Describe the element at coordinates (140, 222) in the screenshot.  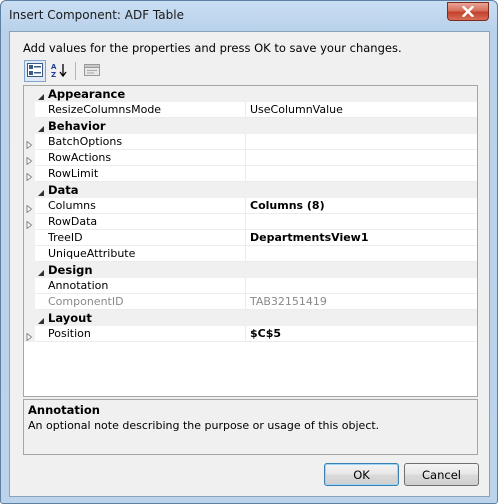
I see `property-name-cell: RowData` at that location.